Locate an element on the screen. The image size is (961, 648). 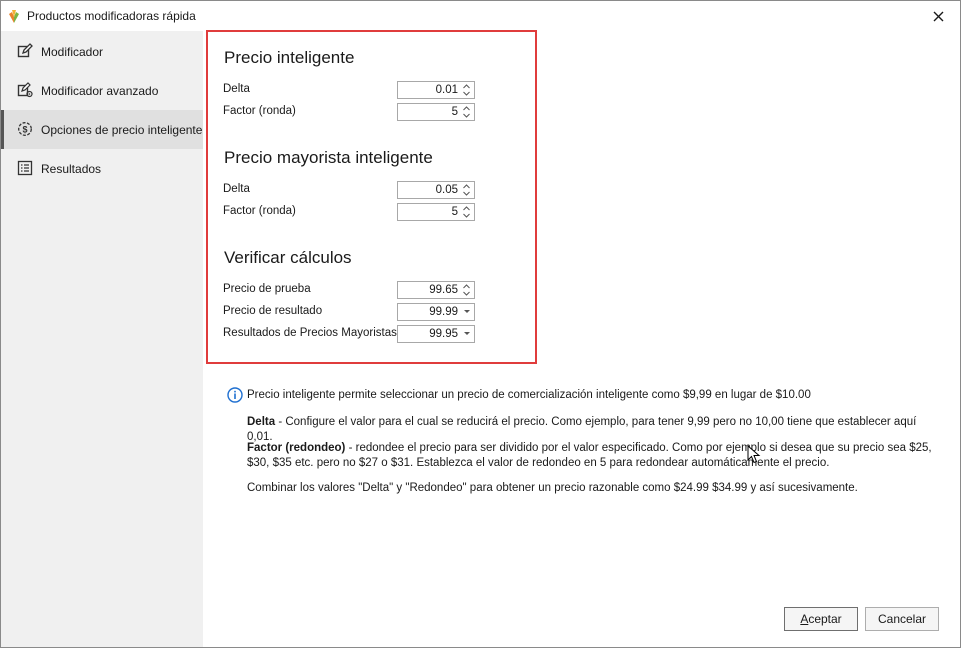
sidebar-item-label: Modificador is located at coordinates (72, 52).